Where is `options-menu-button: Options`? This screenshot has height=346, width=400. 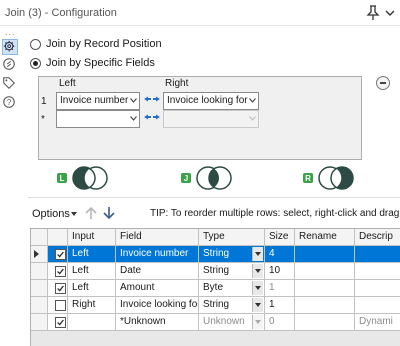
options-menu-button: Options is located at coordinates (51, 214).